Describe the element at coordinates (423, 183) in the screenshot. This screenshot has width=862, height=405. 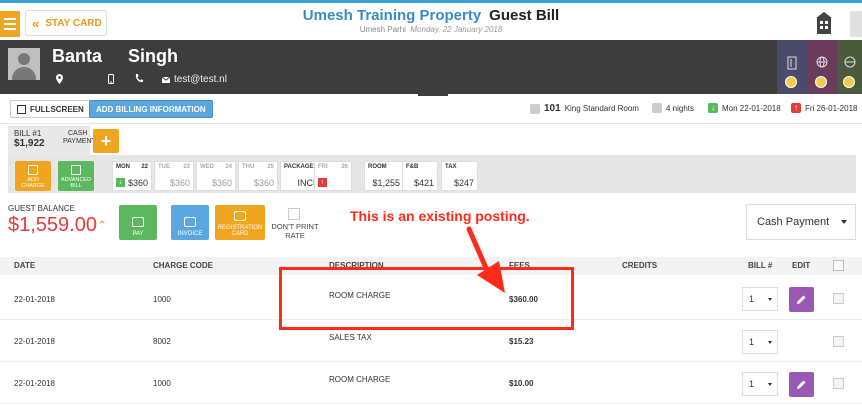
I see `fb-total-value: $421` at that location.